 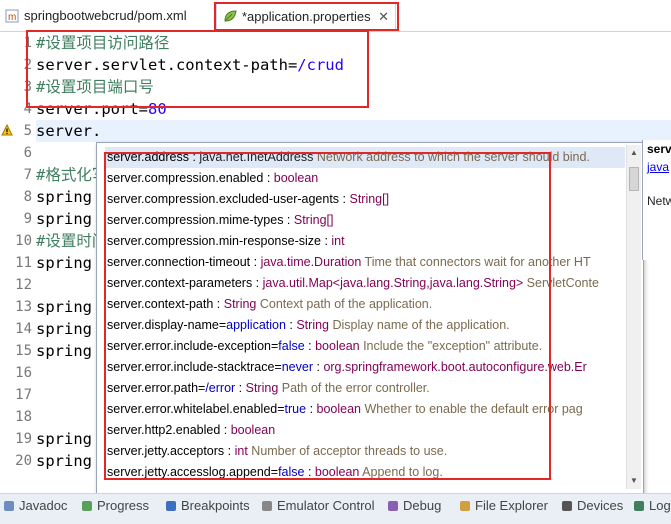 I want to click on tab-pom-xml: m springbootwebcrud/pom.xml, so click(x=108, y=15).